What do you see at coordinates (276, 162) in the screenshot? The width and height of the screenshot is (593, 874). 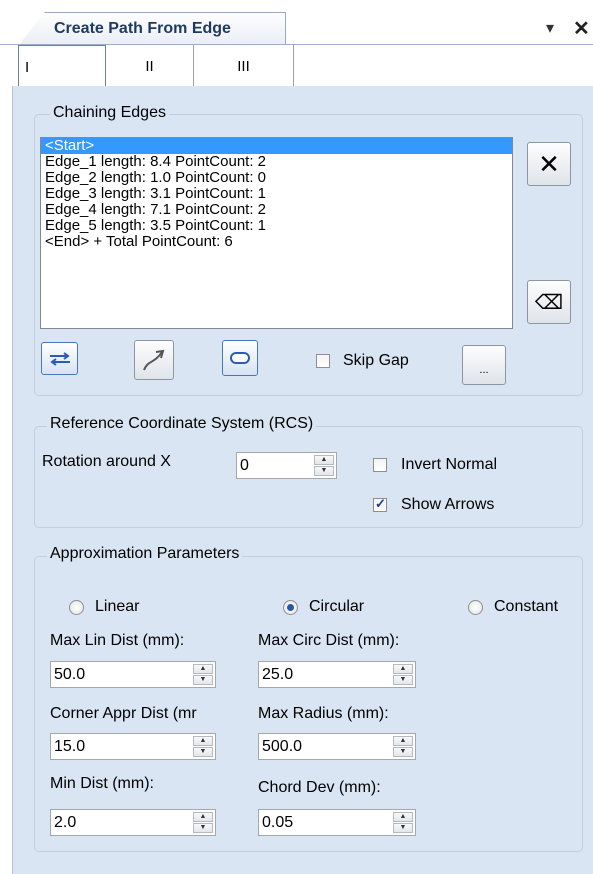 I see `list-item: Edge_1 length: 8.4 PointCount: 2` at bounding box center [276, 162].